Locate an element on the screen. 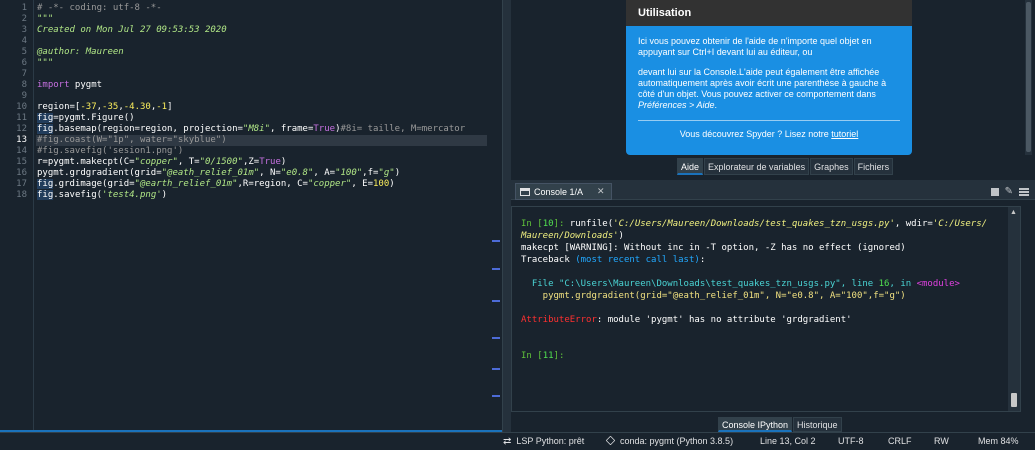 The width and height of the screenshot is (1035, 450). line-number: 4 is located at coordinates (24, 41).